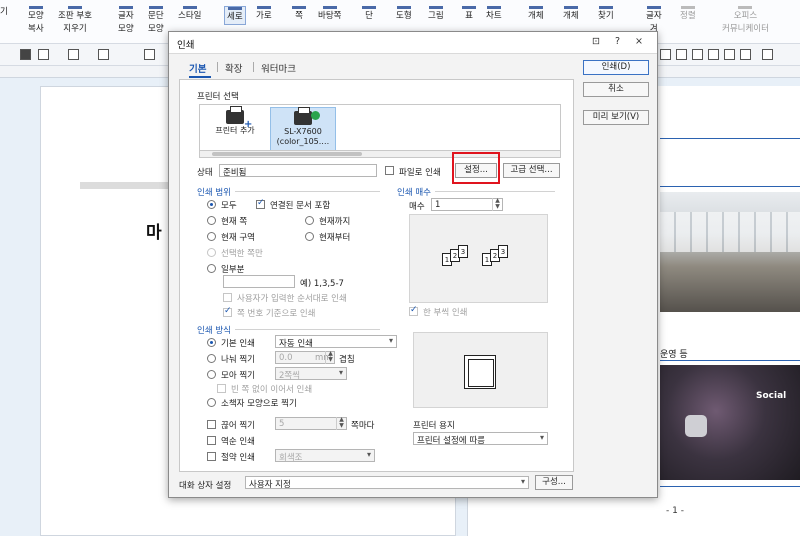  What do you see at coordinates (221, 388) in the screenshot?
I see `no-blank-checkbox` at bounding box center [221, 388].